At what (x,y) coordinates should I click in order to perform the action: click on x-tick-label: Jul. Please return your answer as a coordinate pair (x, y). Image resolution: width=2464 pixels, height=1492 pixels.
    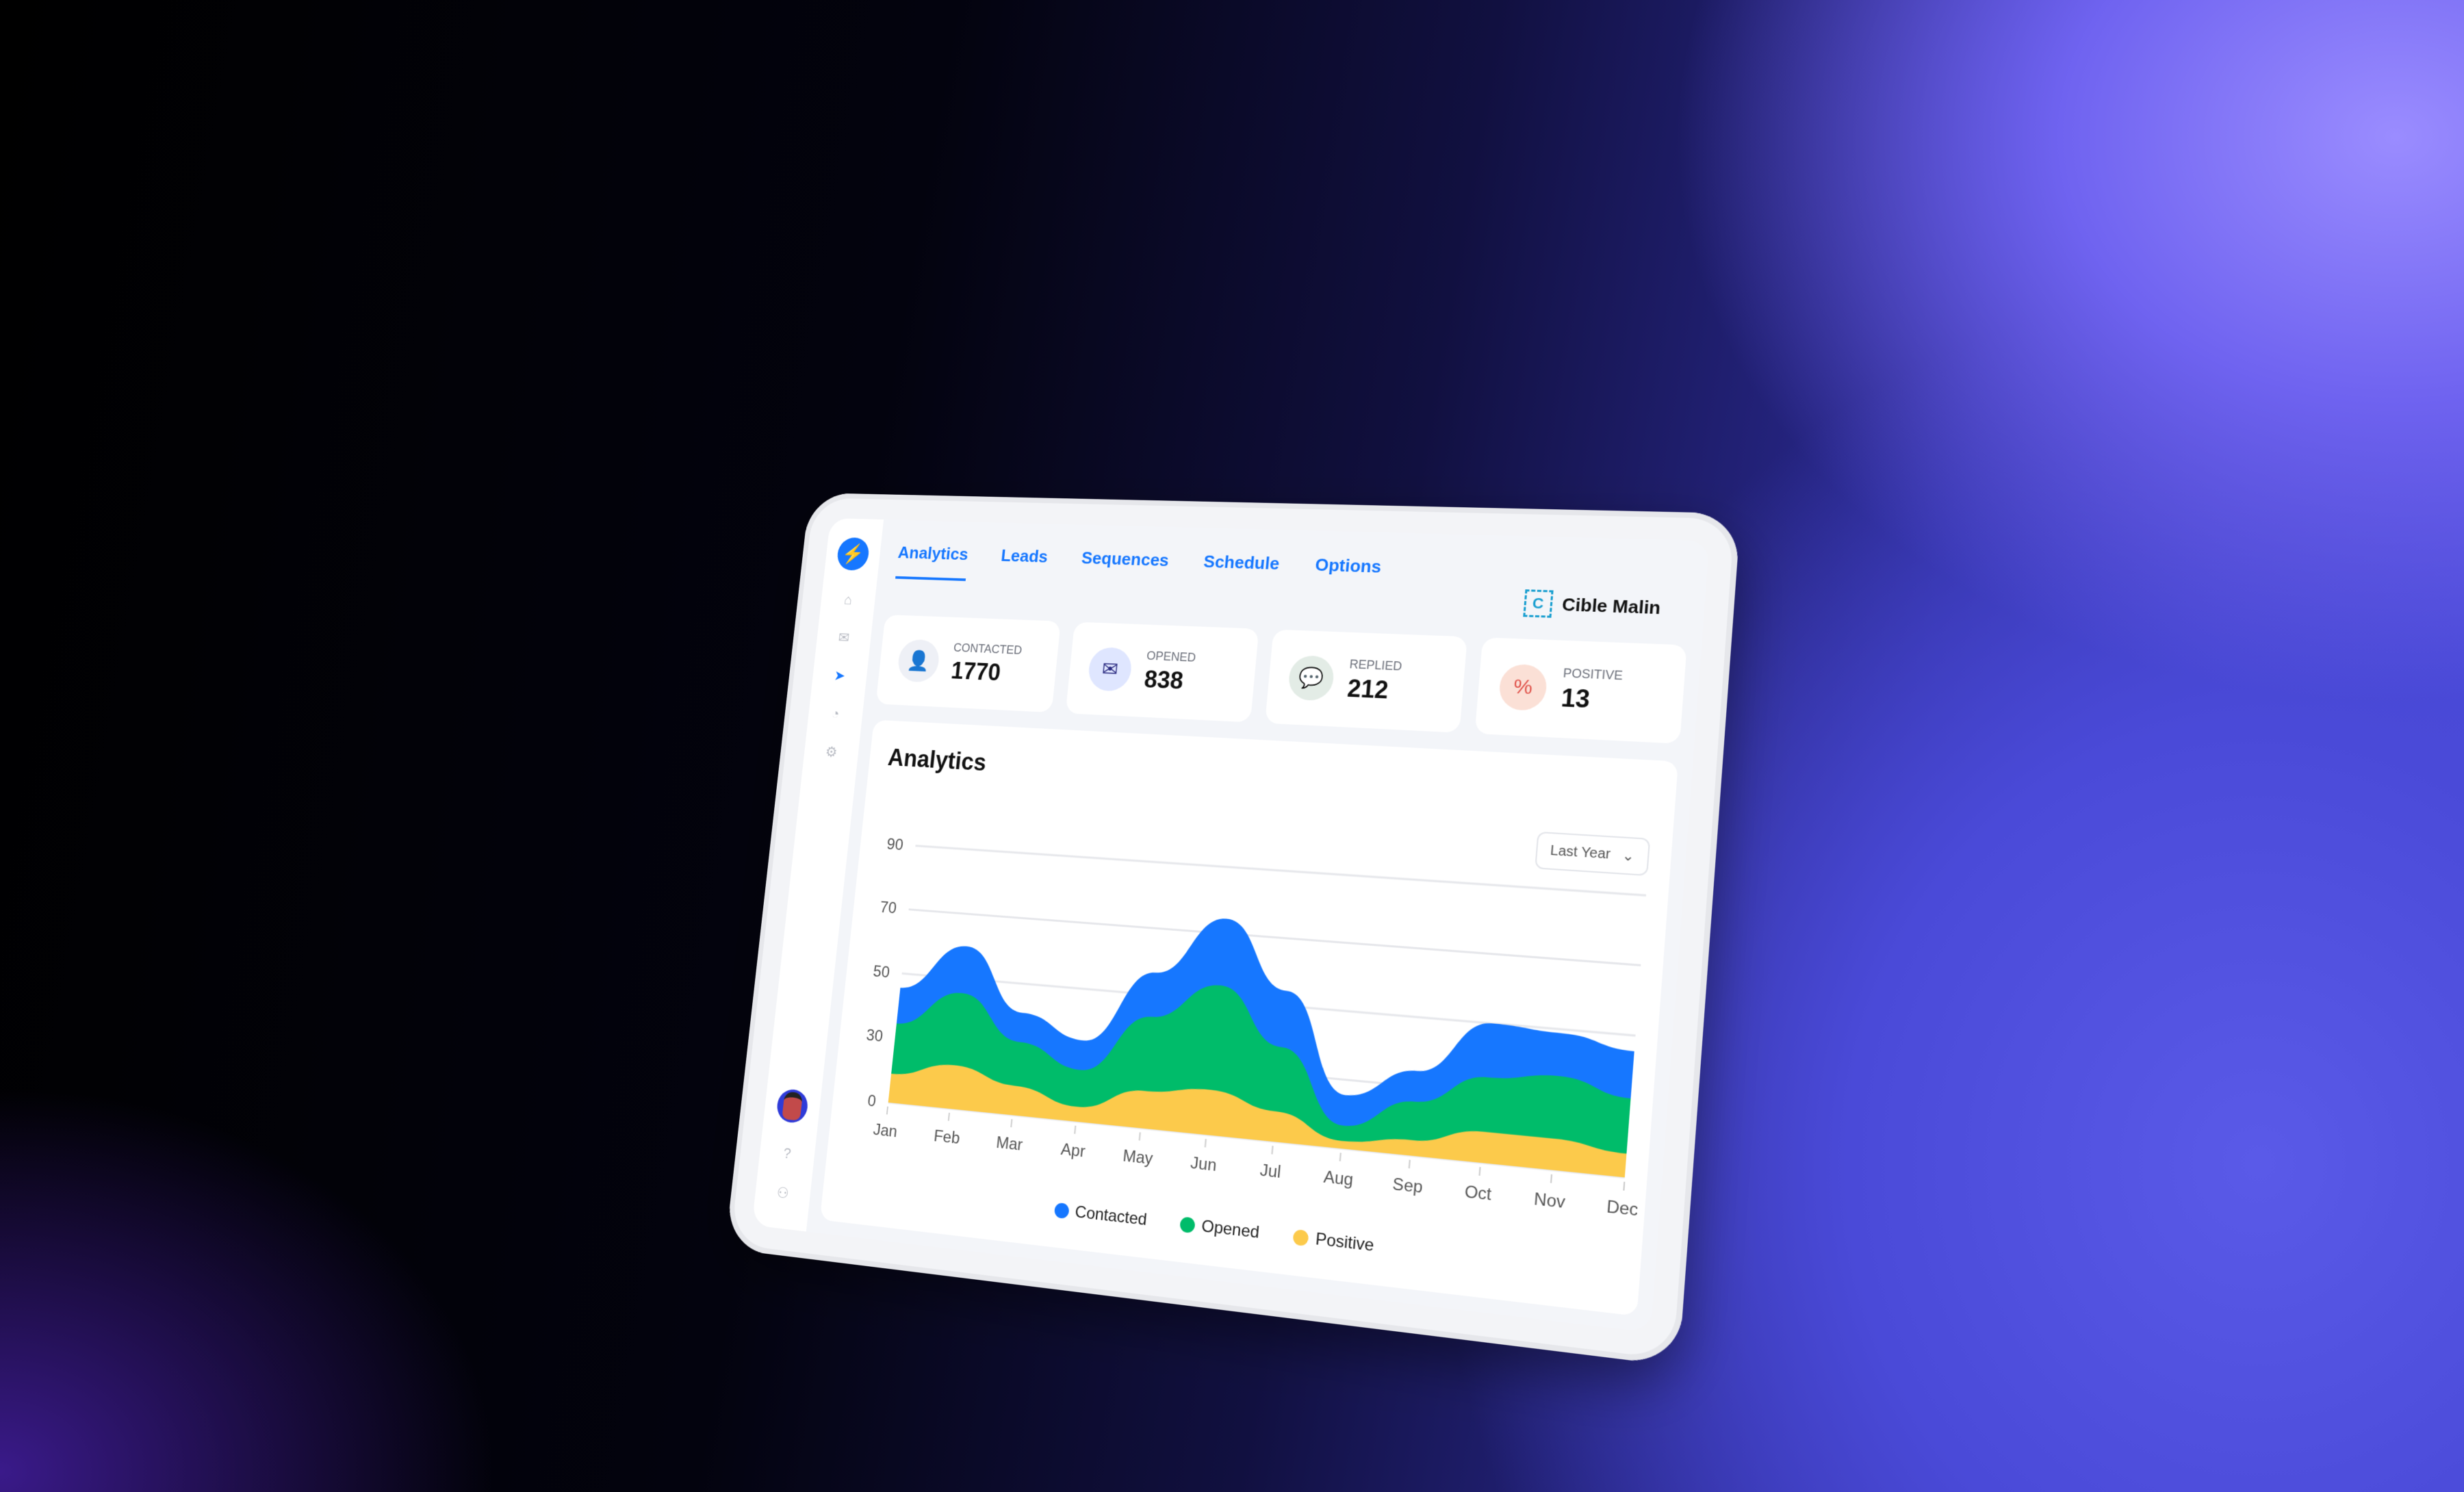
    Looking at the image, I should click on (1270, 1170).